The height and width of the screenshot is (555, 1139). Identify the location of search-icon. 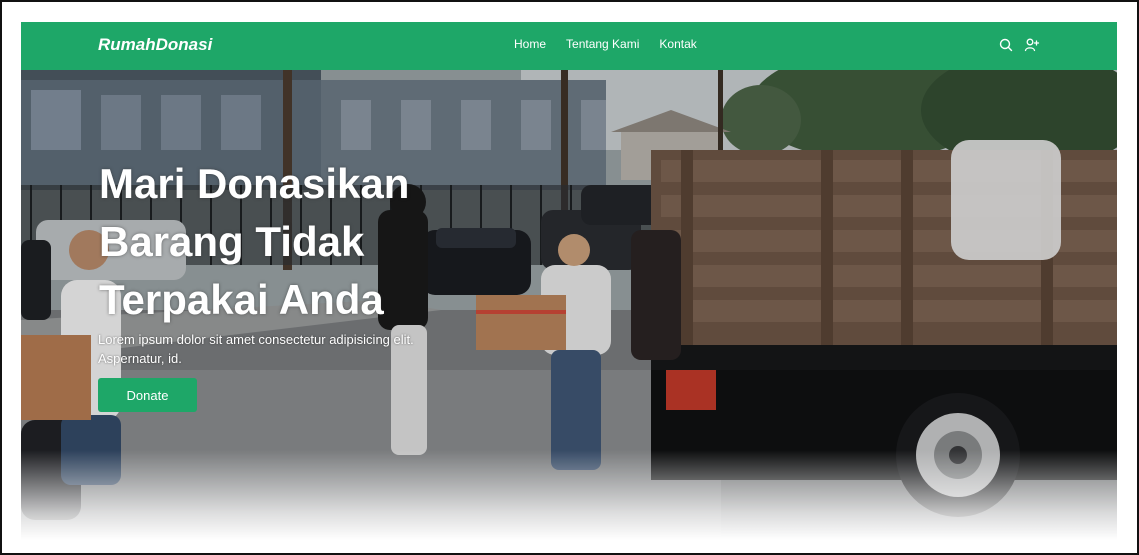
(1006, 45).